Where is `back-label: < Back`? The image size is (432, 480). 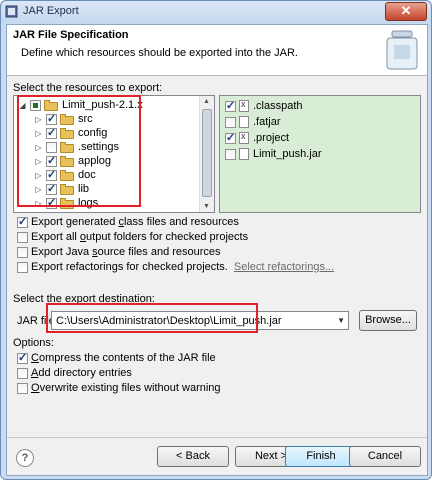 back-label: < Back is located at coordinates (193, 456).